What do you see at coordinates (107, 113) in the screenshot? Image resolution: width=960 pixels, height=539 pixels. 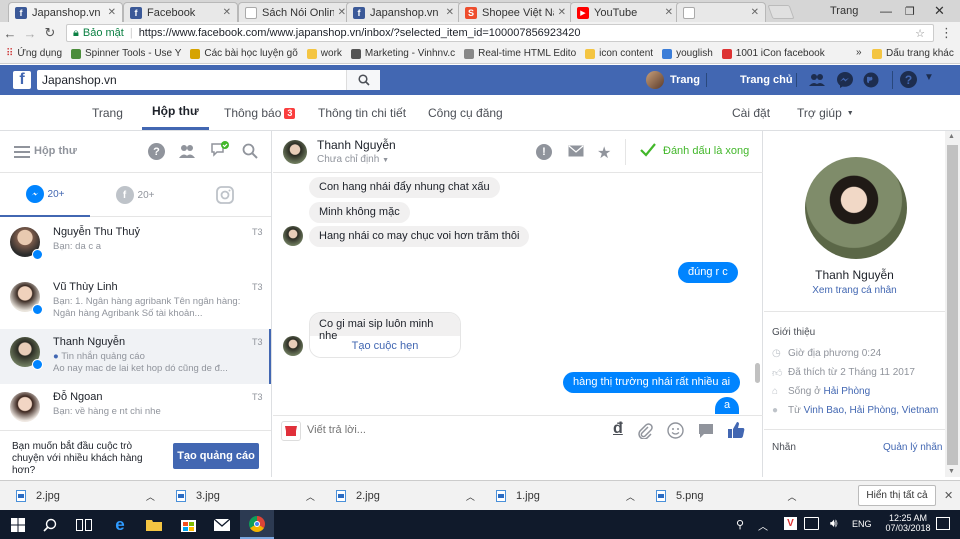 I see `nav-page: Trang` at bounding box center [107, 113].